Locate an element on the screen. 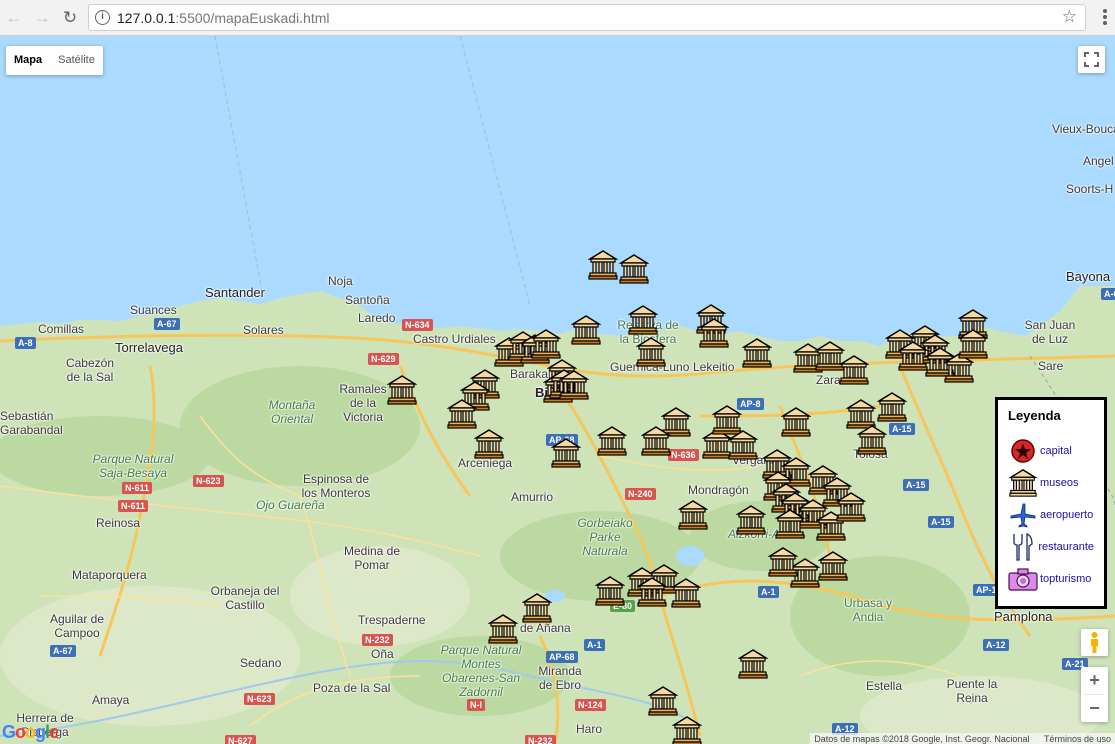 This screenshot has width=1115, height=744. road-shield: A-12 is located at coordinates (996, 645).